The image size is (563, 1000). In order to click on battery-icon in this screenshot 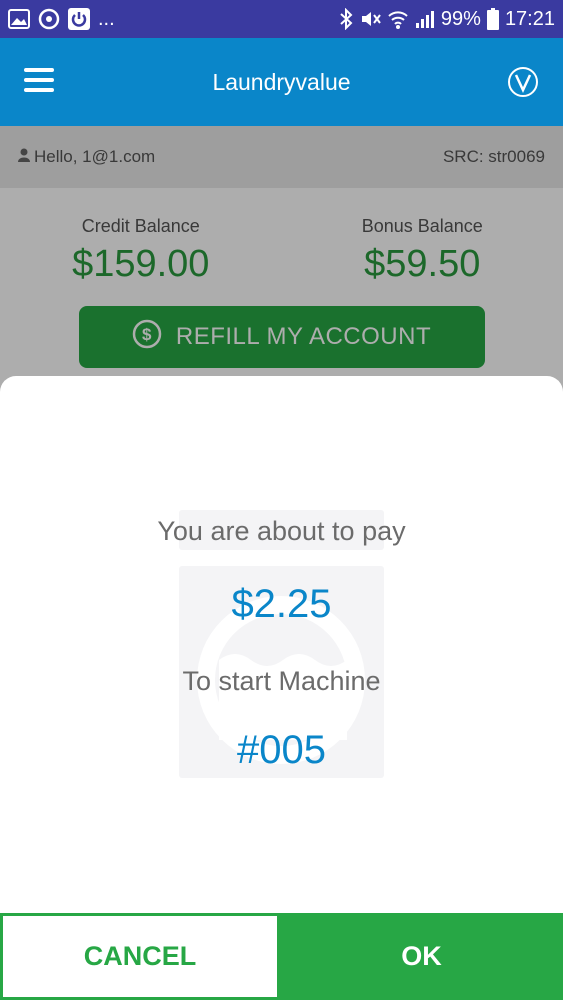, I will do `click(492, 19)`.